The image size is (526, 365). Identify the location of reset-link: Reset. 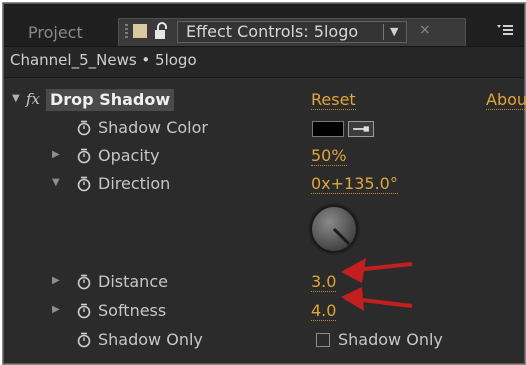
(333, 100).